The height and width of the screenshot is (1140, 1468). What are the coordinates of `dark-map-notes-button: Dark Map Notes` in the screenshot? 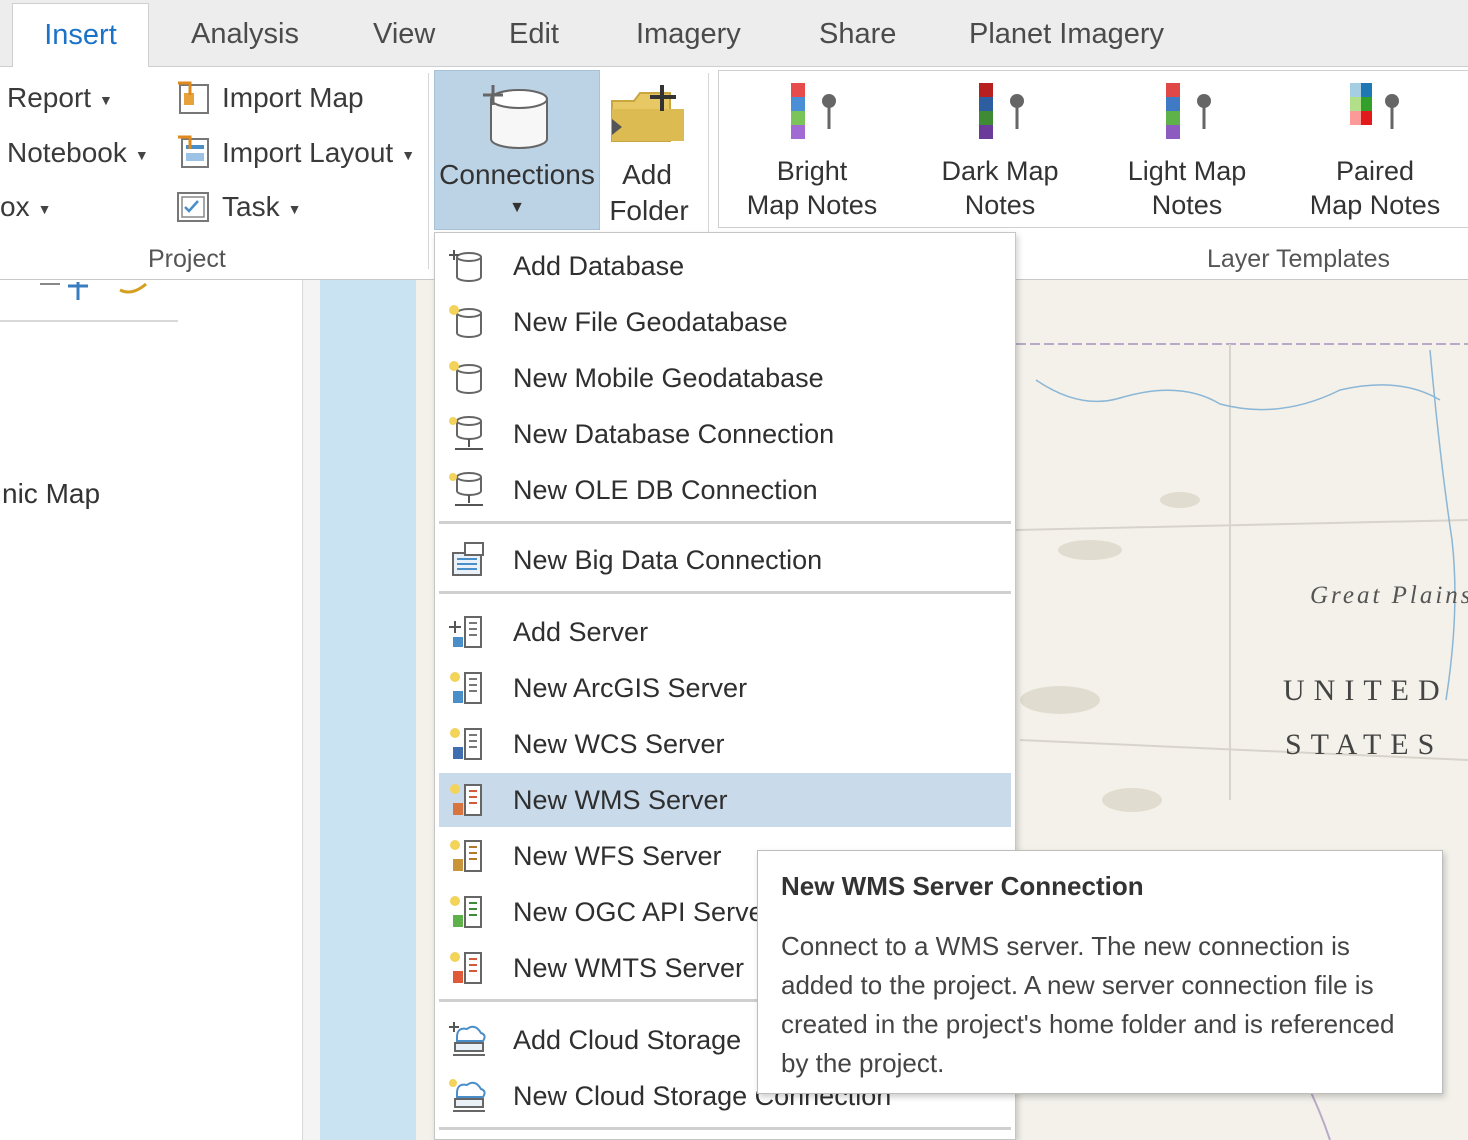 It's located at (1000, 150).